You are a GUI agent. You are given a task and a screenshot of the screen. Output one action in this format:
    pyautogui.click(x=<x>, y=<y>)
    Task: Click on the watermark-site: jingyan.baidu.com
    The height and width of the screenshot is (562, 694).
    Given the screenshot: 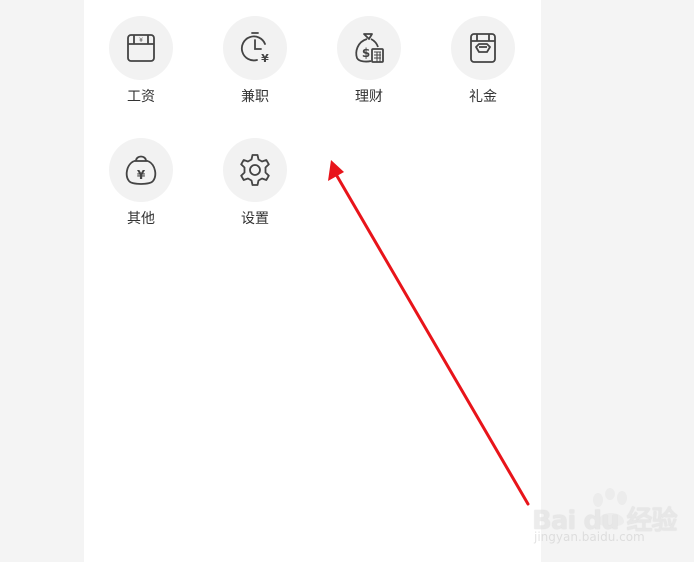 What is the action you would take?
    pyautogui.click(x=589, y=537)
    